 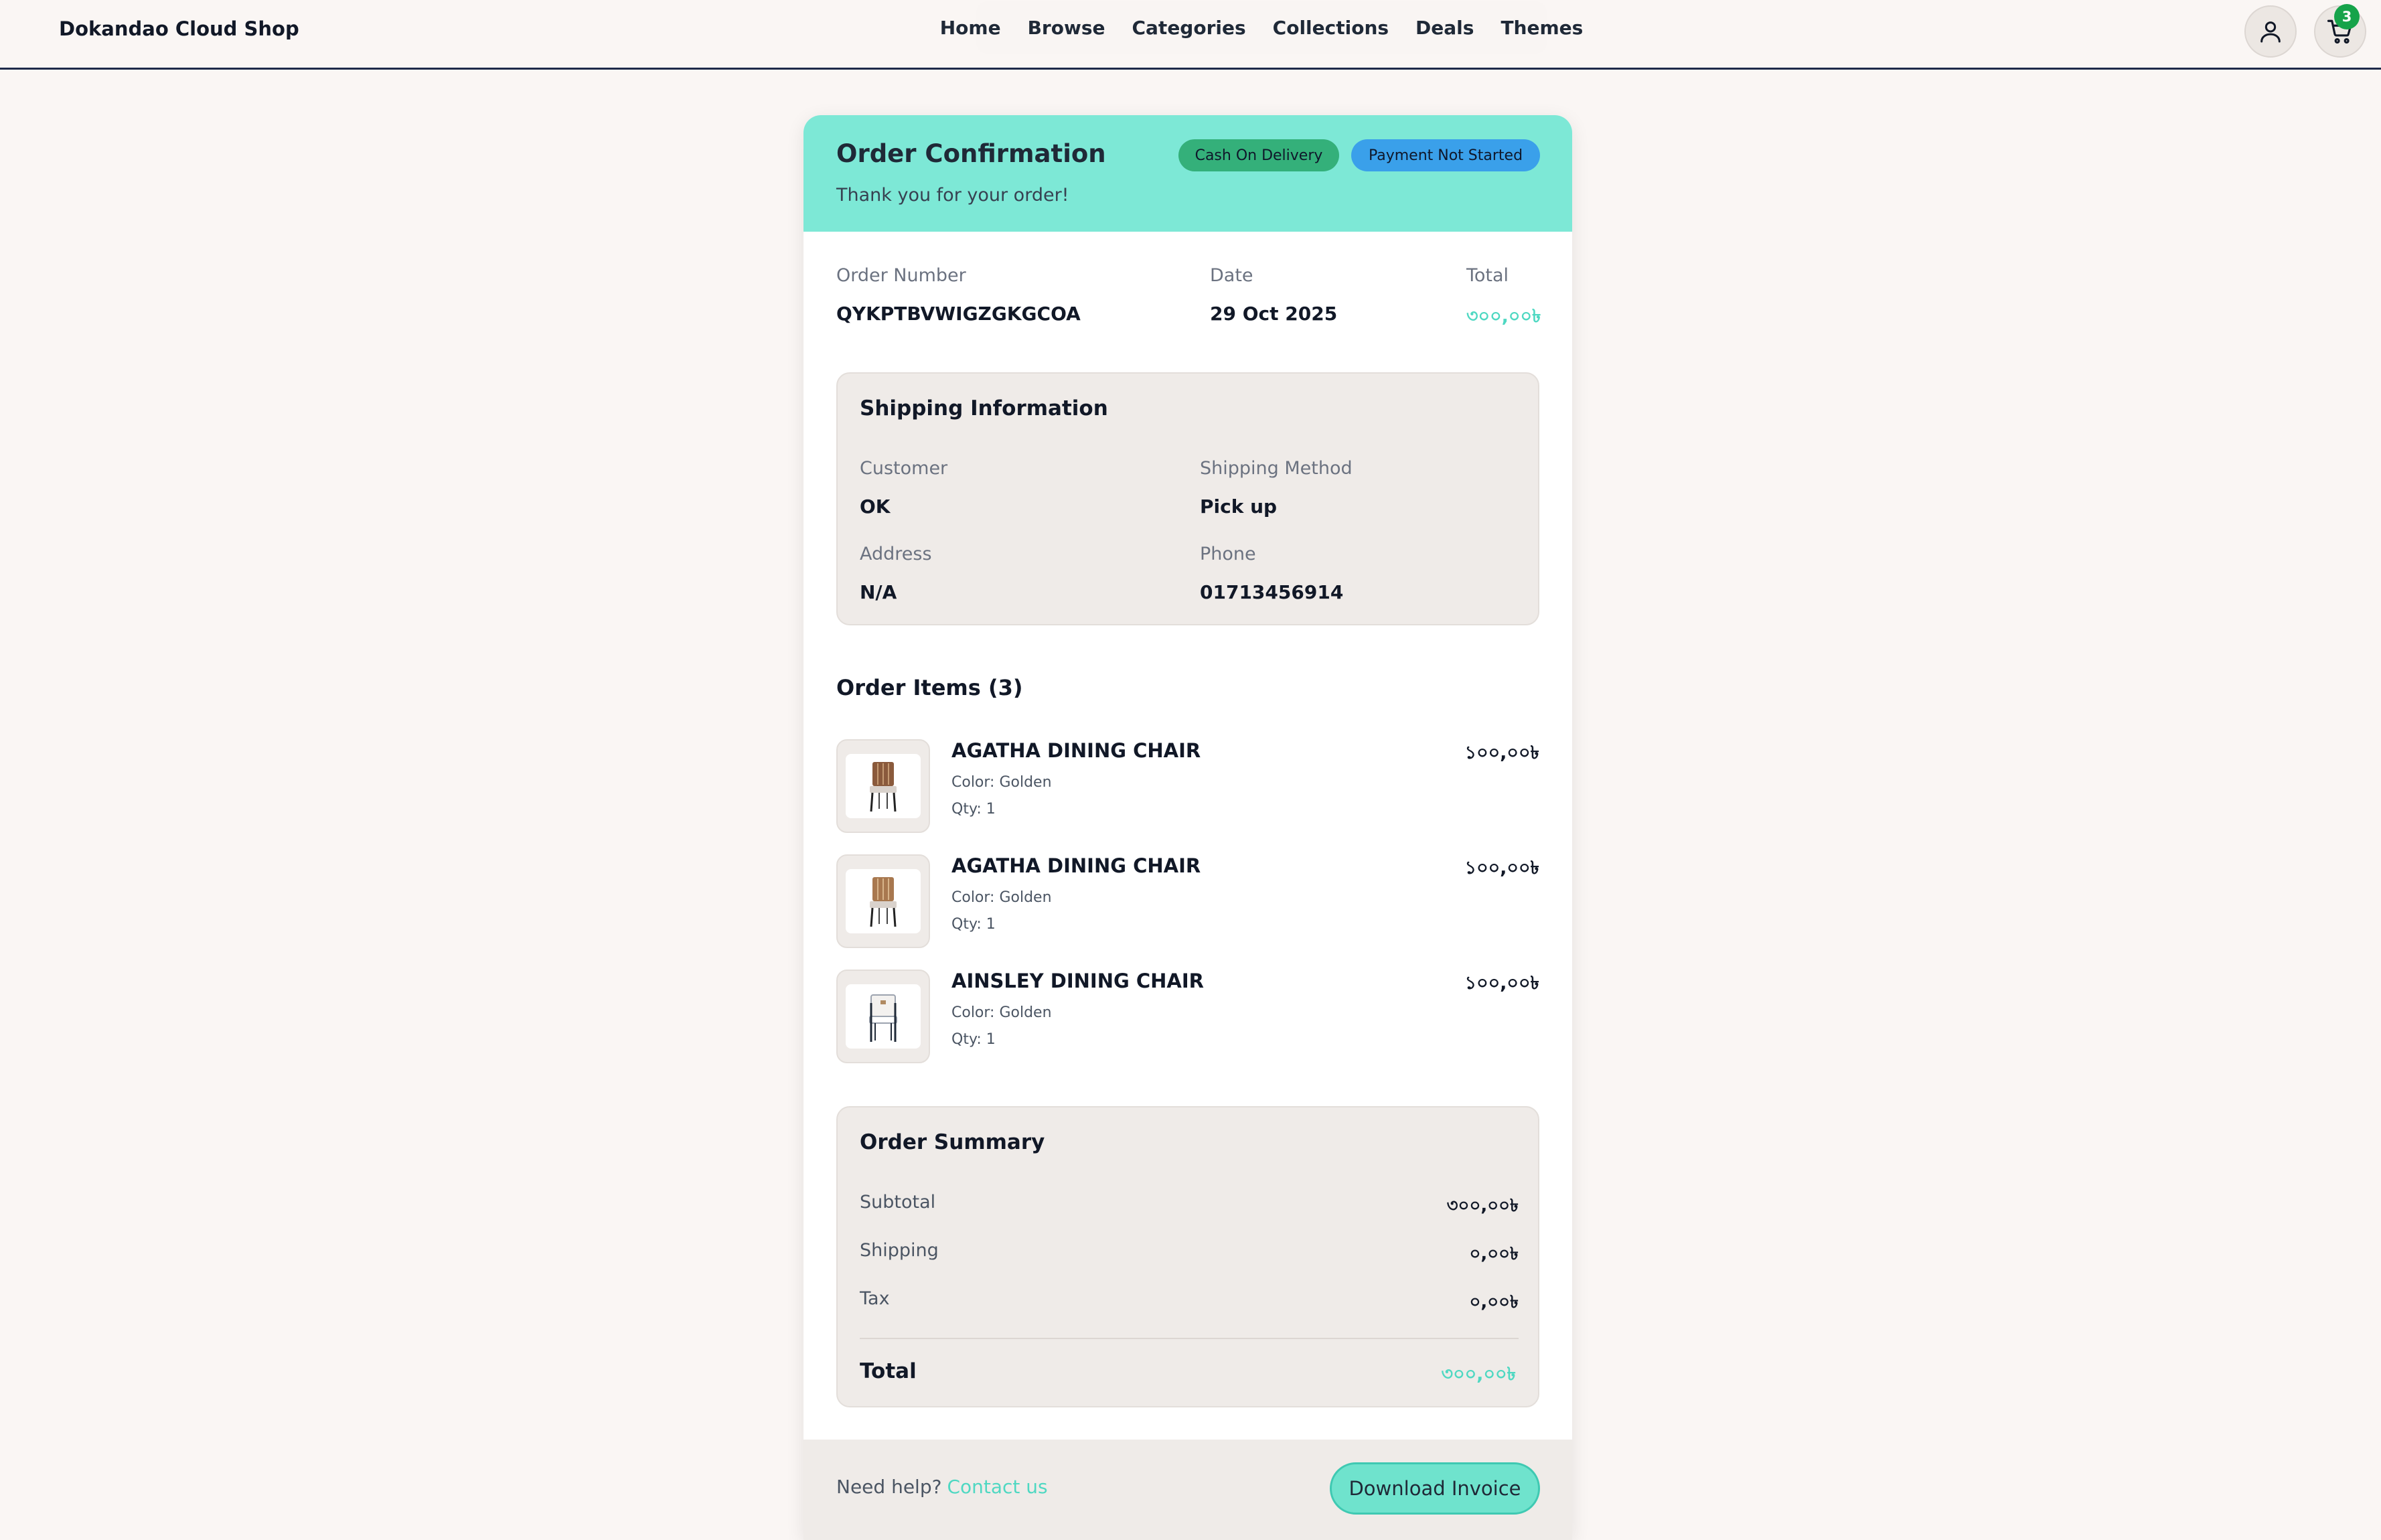 I want to click on cart-count-badge: 3, so click(x=2347, y=16).